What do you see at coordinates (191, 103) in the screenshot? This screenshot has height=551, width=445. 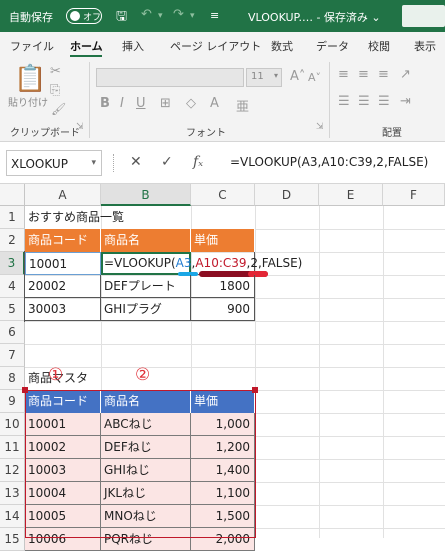 I see `fill-color-icon: ◇` at bounding box center [191, 103].